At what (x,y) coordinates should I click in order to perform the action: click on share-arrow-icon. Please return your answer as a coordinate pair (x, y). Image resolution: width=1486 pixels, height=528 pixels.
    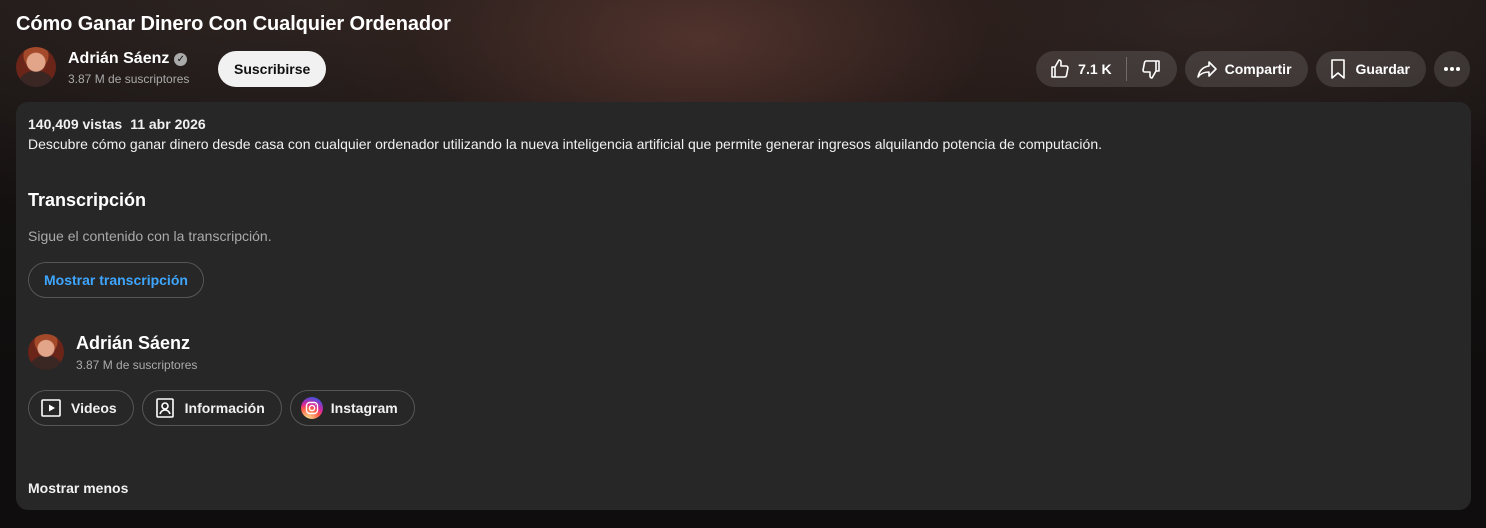
    Looking at the image, I should click on (1207, 69).